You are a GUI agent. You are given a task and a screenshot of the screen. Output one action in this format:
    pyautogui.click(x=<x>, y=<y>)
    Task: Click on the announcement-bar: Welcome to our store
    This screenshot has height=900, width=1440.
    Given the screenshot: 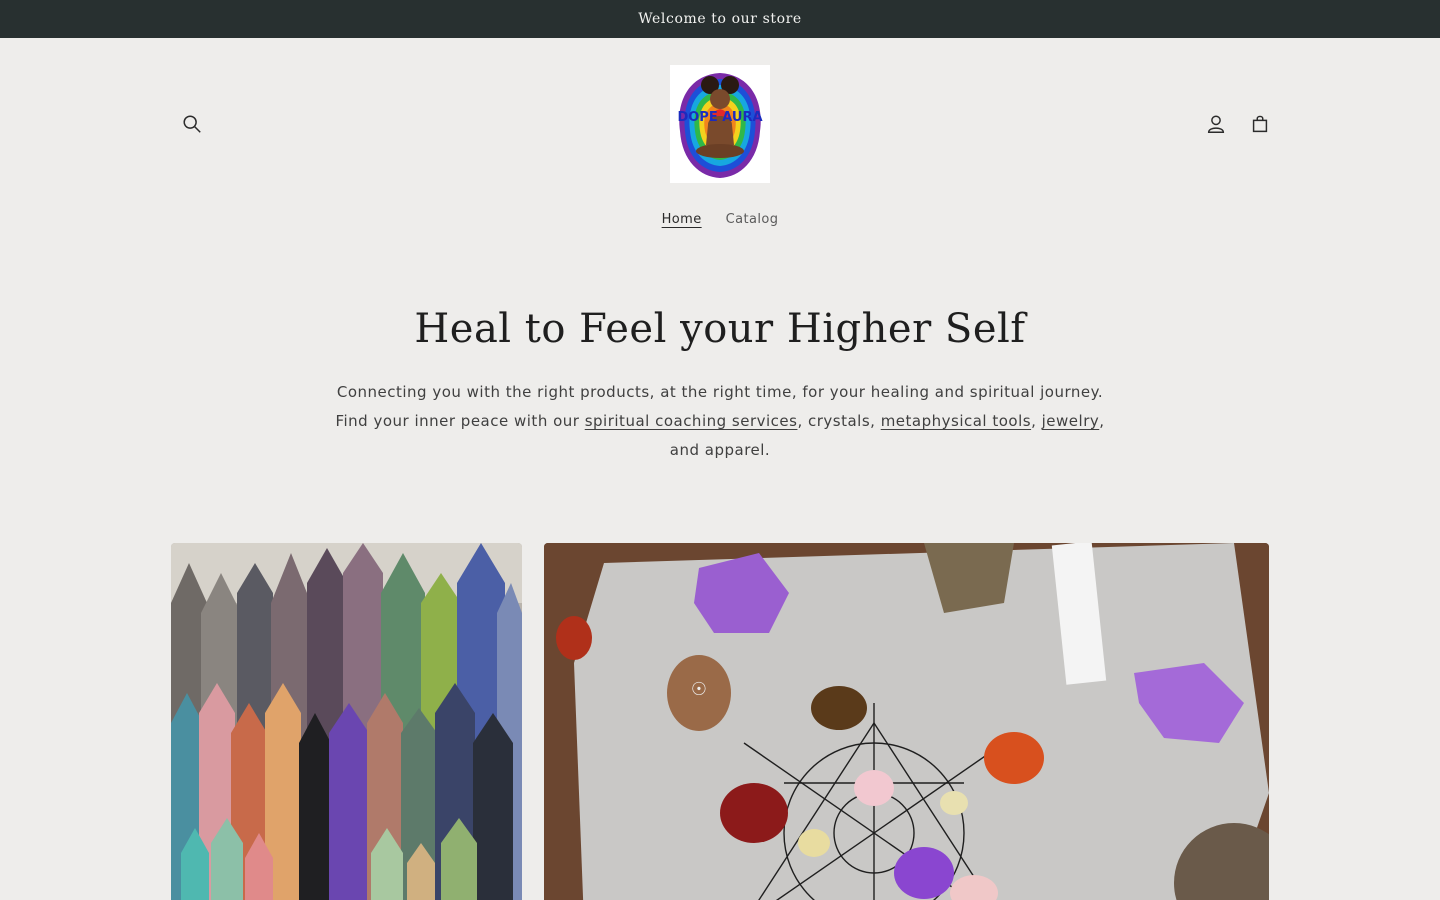 What is the action you would take?
    pyautogui.click(x=720, y=19)
    